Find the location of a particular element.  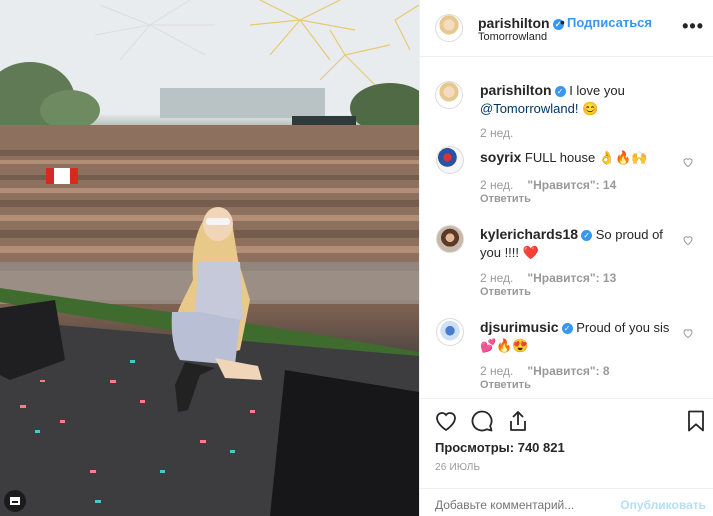

post-date: 26 ИЮЛЬ is located at coordinates (457, 467).